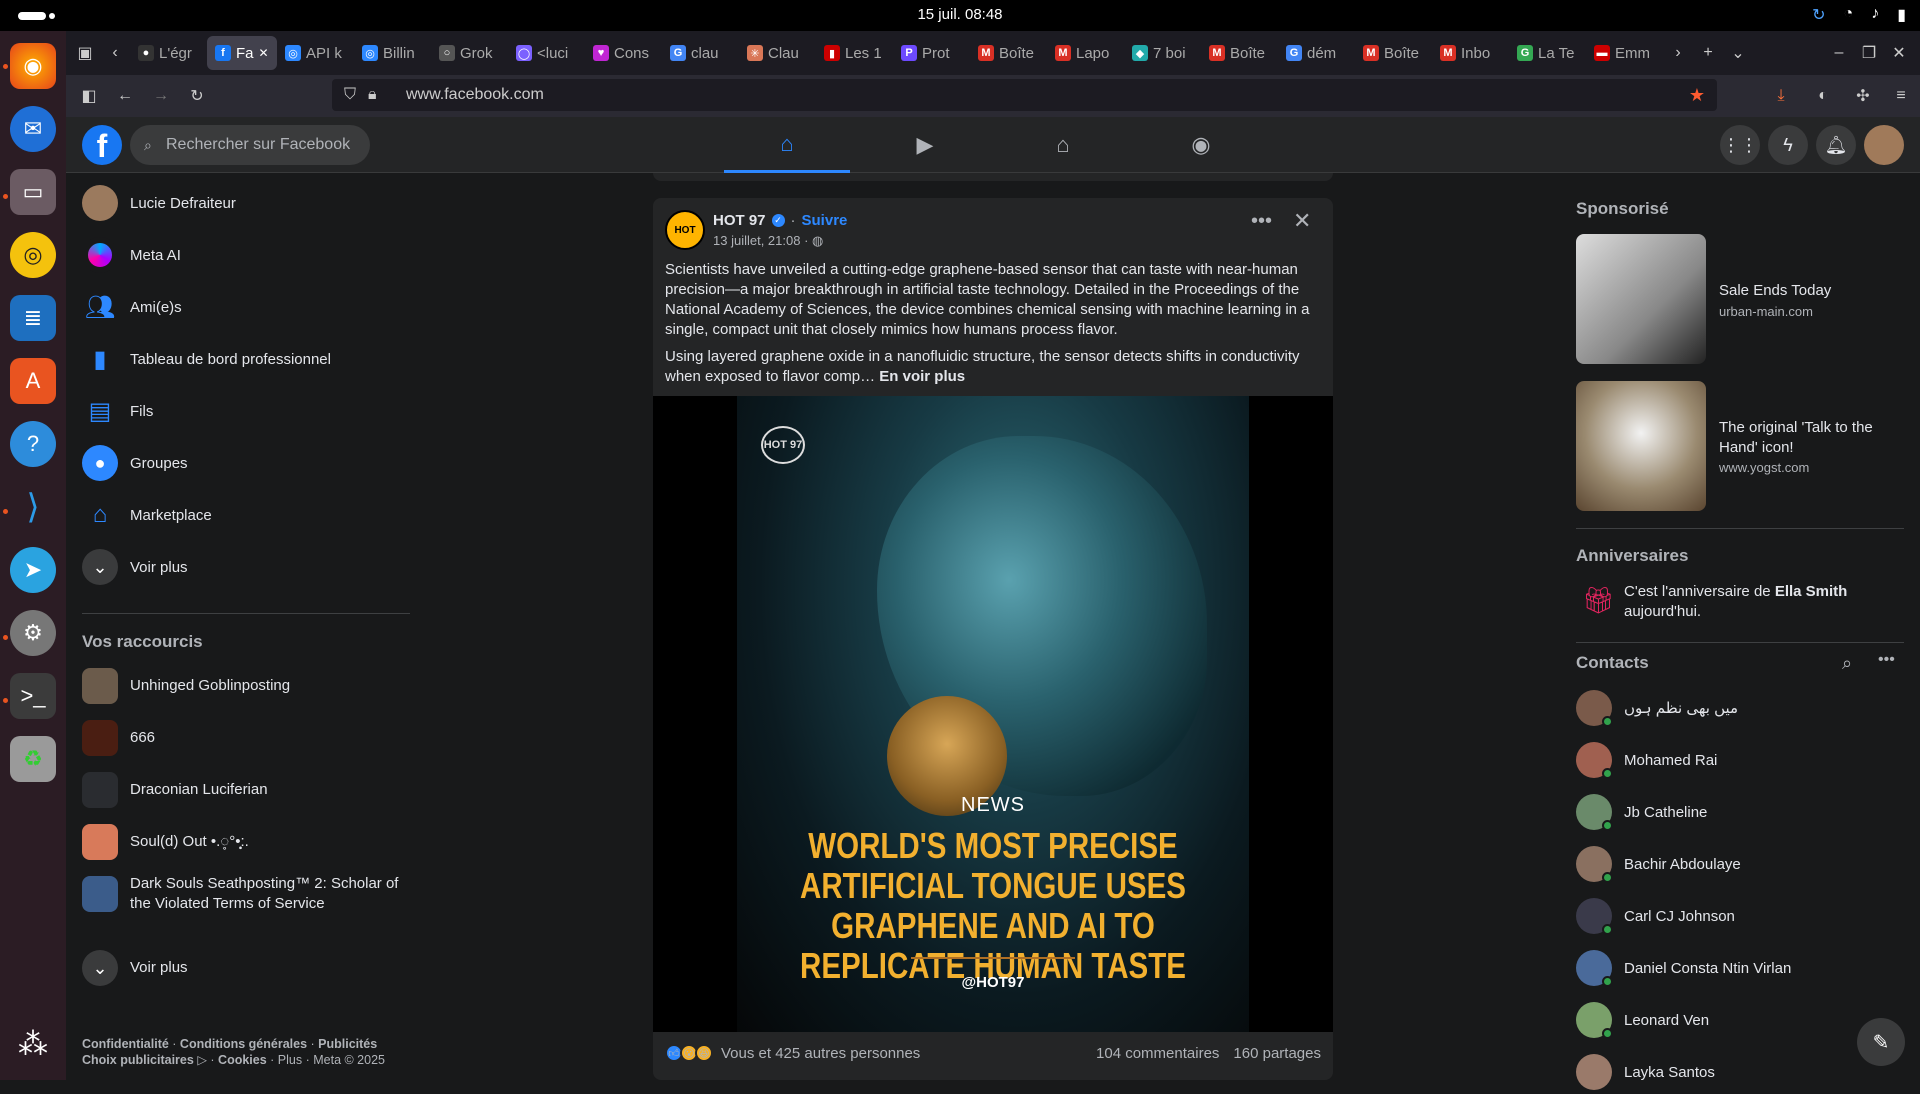  I want to click on browser-tab: ♥ Cons, so click(623, 53).